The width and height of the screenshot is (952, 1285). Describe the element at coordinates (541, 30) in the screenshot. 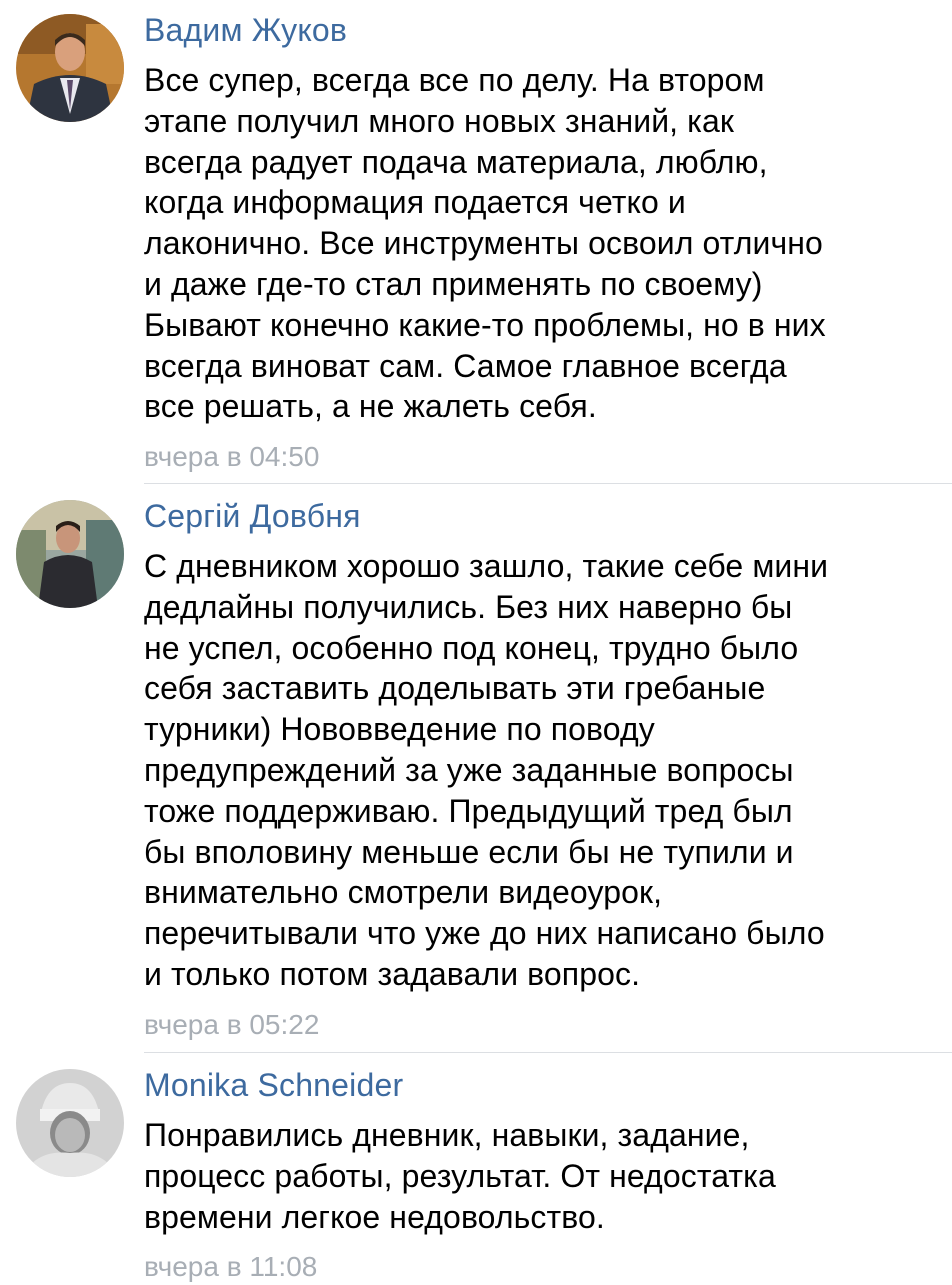

I see `comment-author: Вадим Жуков` at that location.